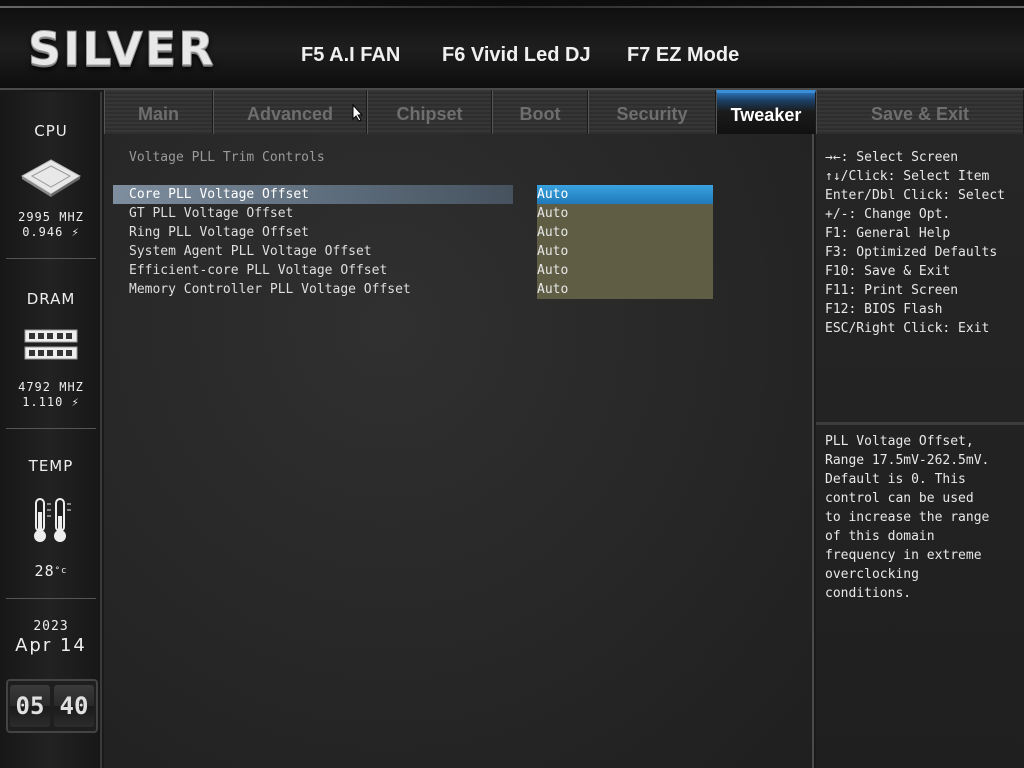 The image size is (1024, 768). I want to click on hotkey-vivid-led-dj: F6 Vivid Led DJ, so click(516, 55).